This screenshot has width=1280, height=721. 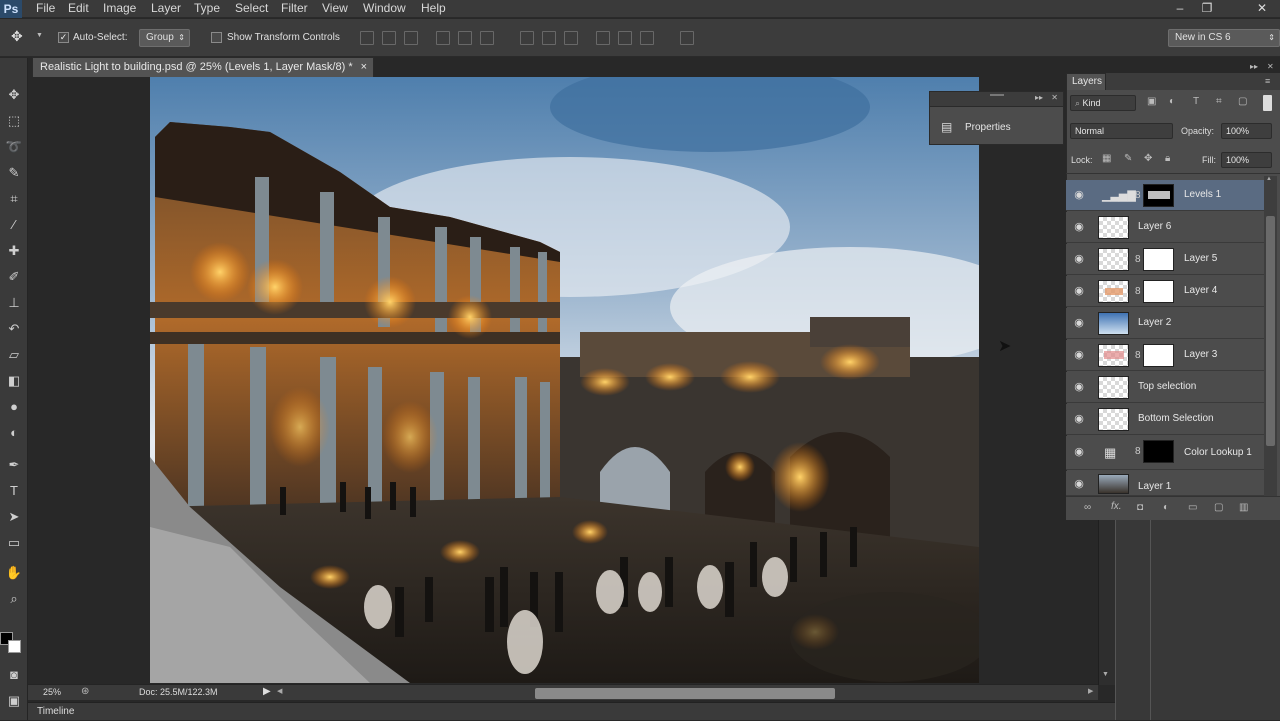 I want to click on distribute-hcenter-icon, so click(x=625, y=38).